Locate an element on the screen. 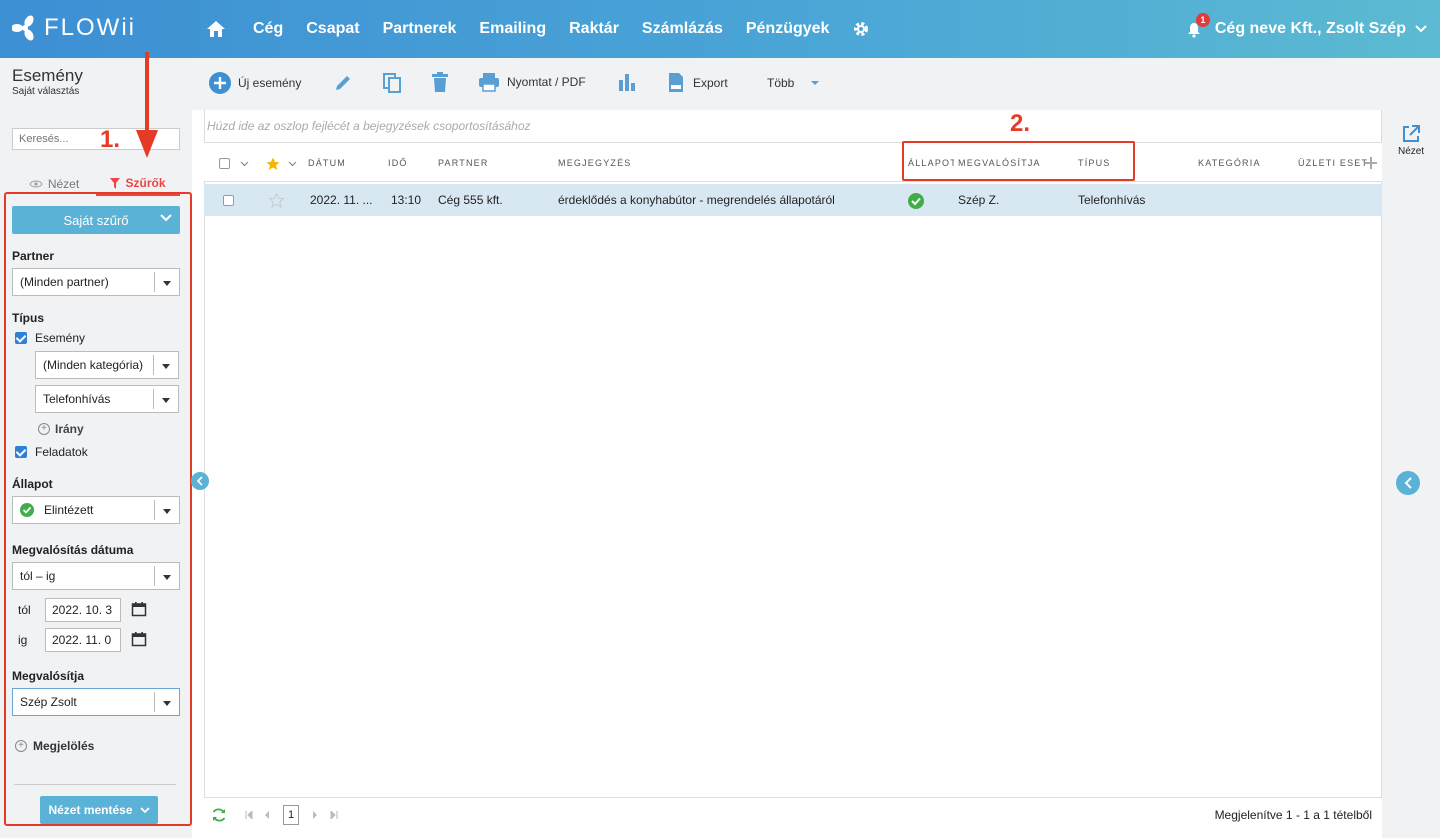 The width and height of the screenshot is (1440, 838). last-page-icon is located at coordinates (334, 815).